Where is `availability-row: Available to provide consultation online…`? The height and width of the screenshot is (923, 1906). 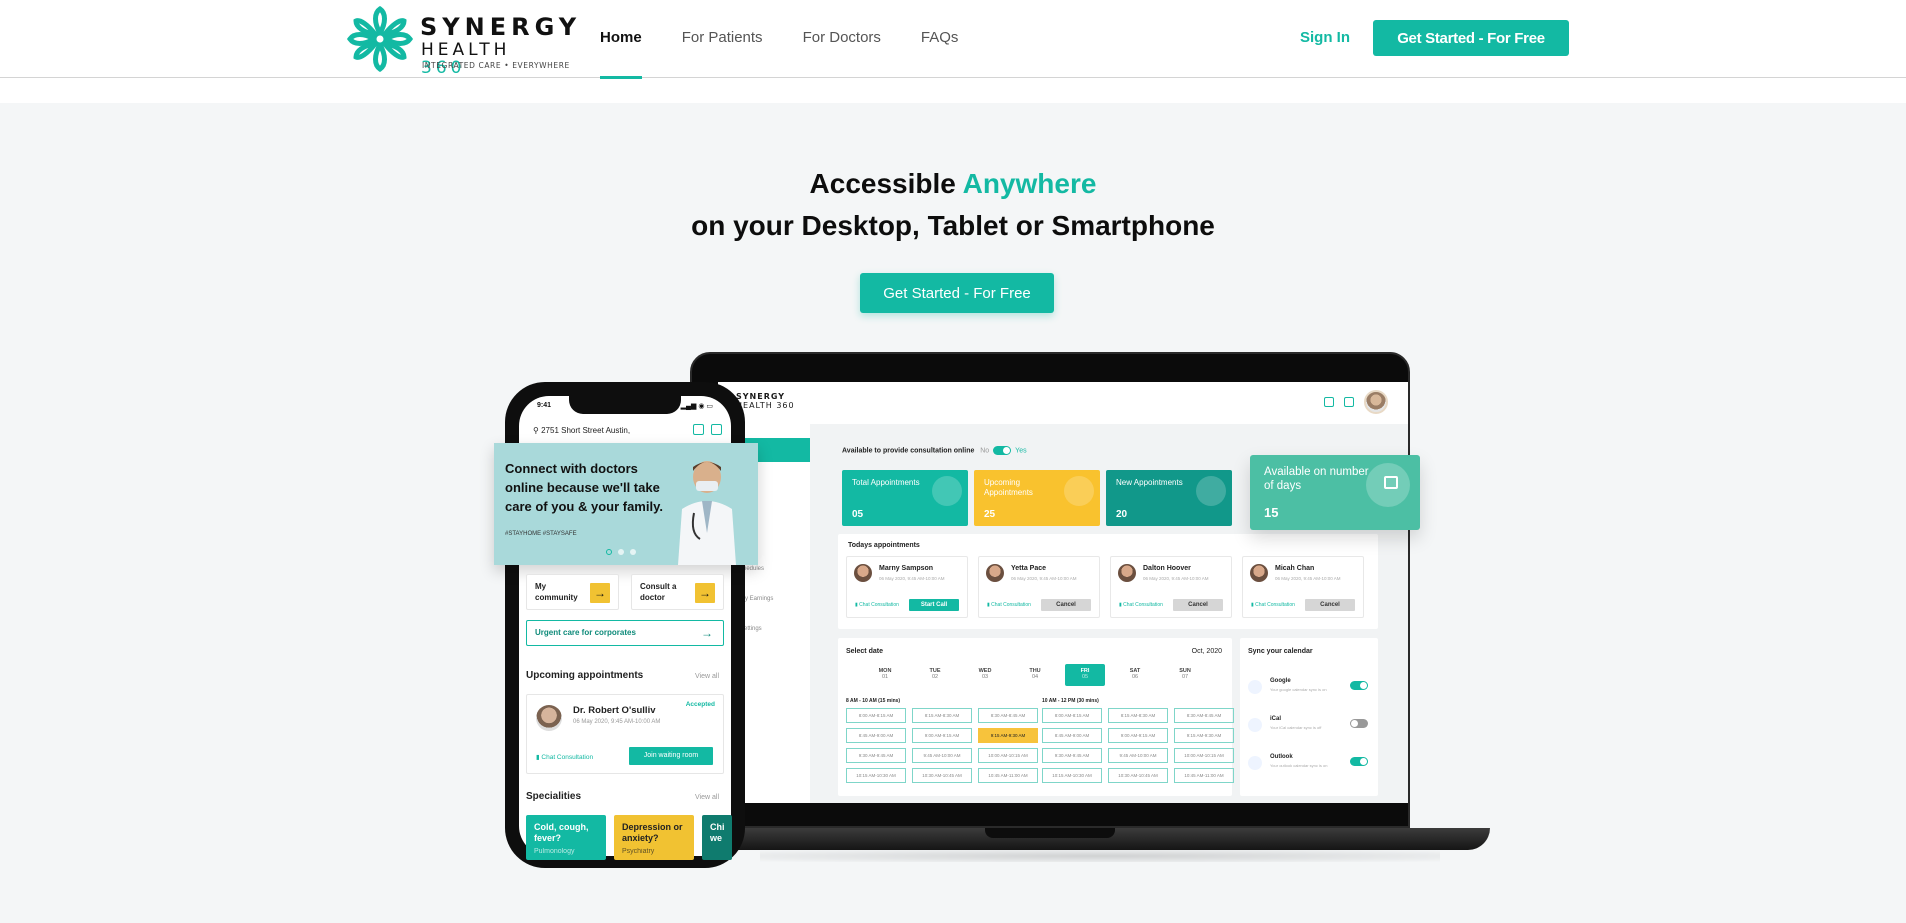 availability-row: Available to provide consultation online… is located at coordinates (934, 450).